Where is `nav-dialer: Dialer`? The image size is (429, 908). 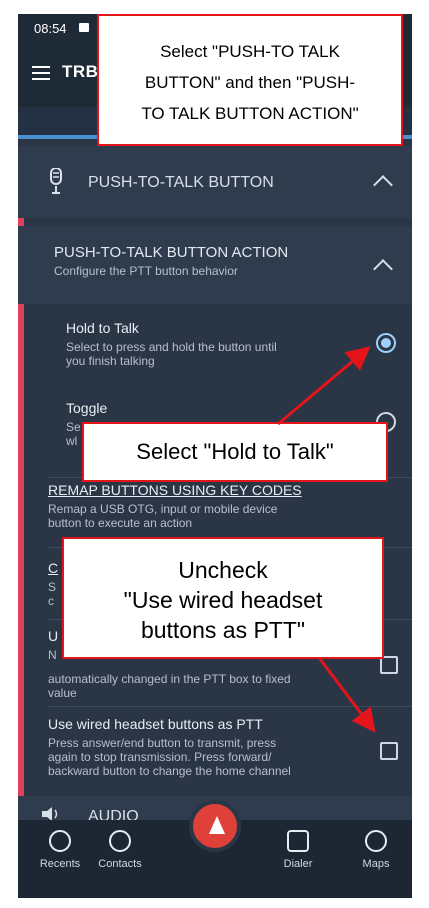
nav-dialer: Dialer is located at coordinates (298, 850).